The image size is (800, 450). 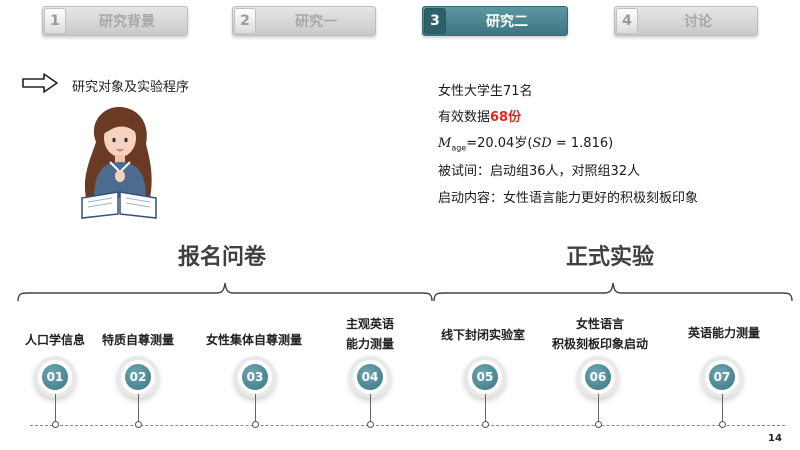 What do you see at coordinates (499, 143) in the screenshot?
I see `age-value: =20.04岁(` at bounding box center [499, 143].